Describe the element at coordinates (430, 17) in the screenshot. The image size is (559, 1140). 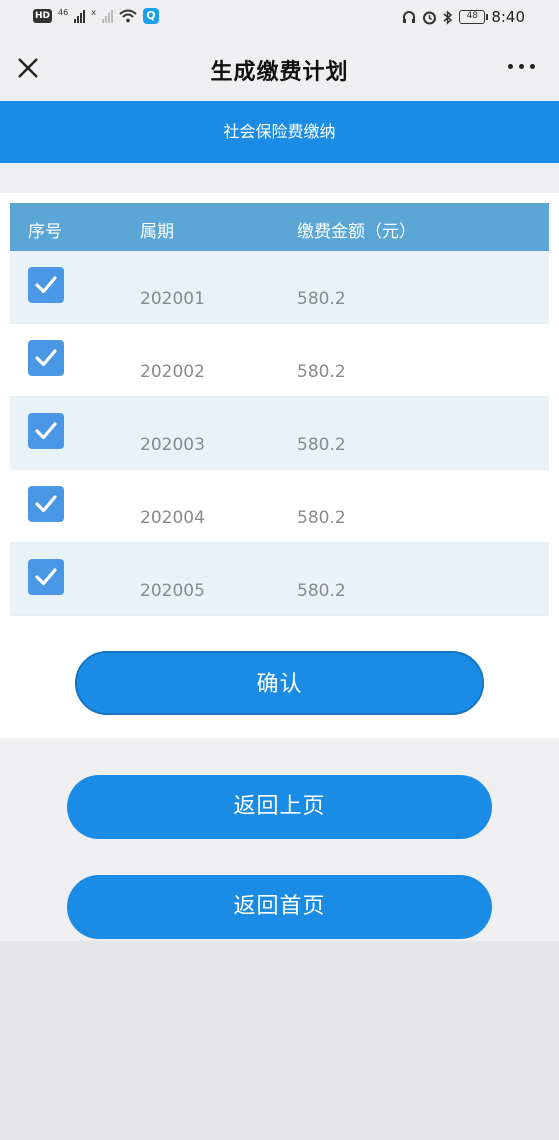
I see `alarm-icon` at that location.